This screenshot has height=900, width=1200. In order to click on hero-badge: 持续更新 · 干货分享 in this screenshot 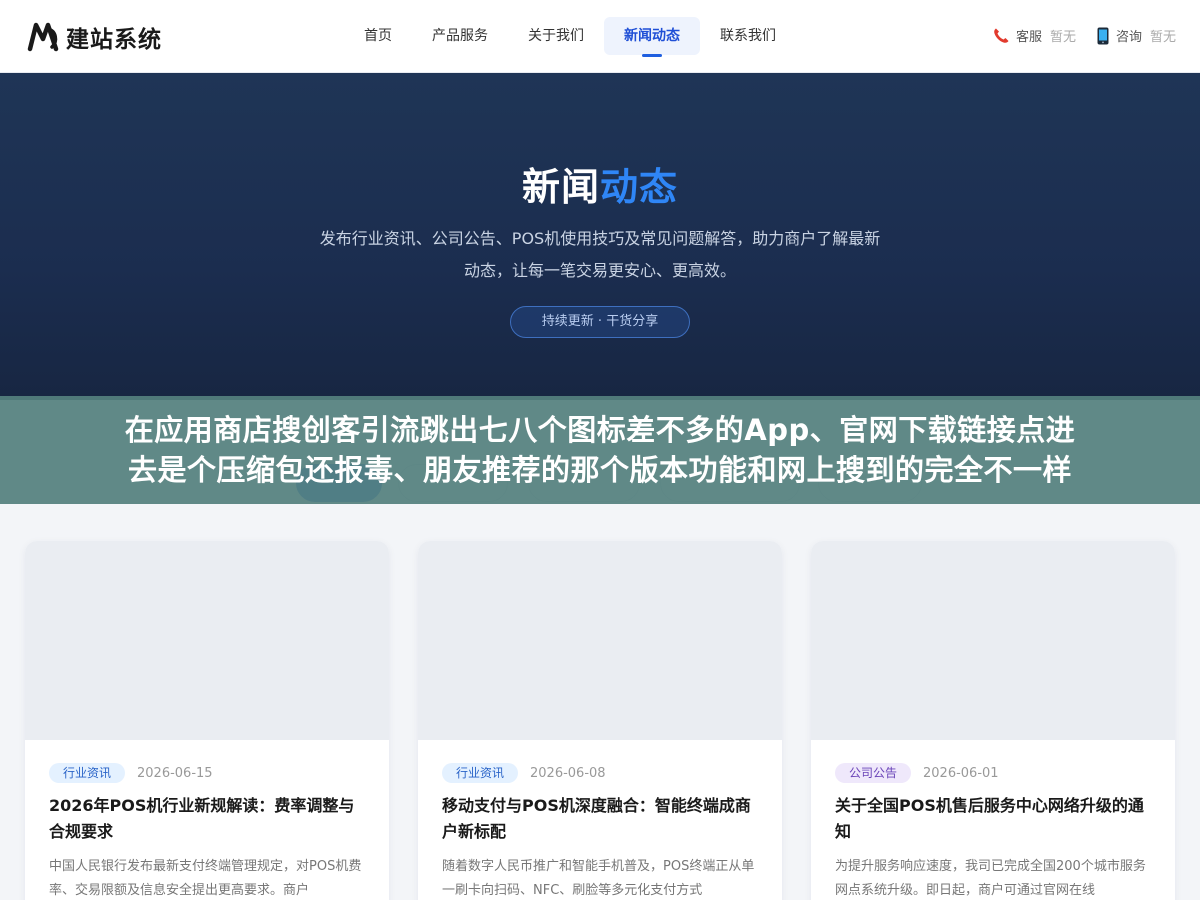, I will do `click(600, 322)`.